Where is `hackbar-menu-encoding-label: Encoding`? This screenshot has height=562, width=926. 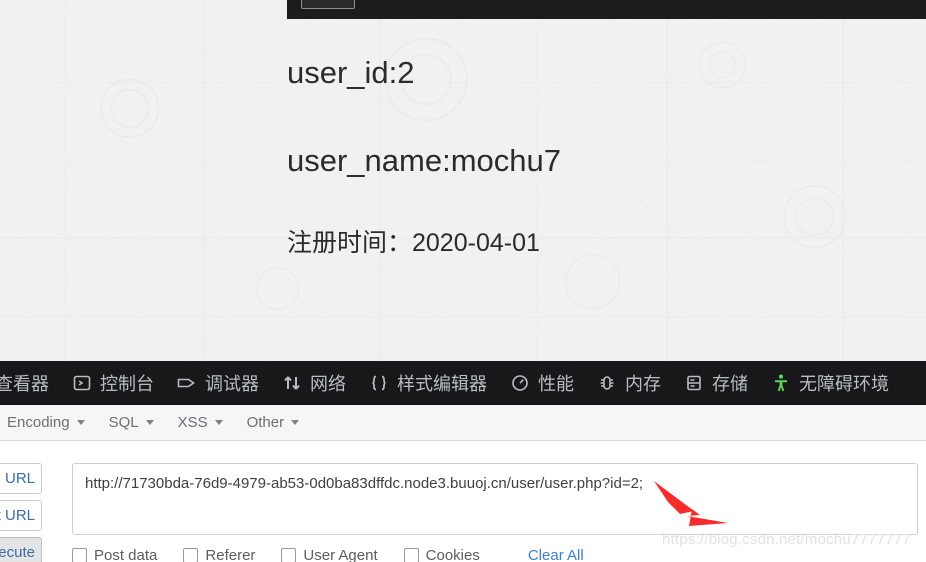 hackbar-menu-encoding-label: Encoding is located at coordinates (38, 422).